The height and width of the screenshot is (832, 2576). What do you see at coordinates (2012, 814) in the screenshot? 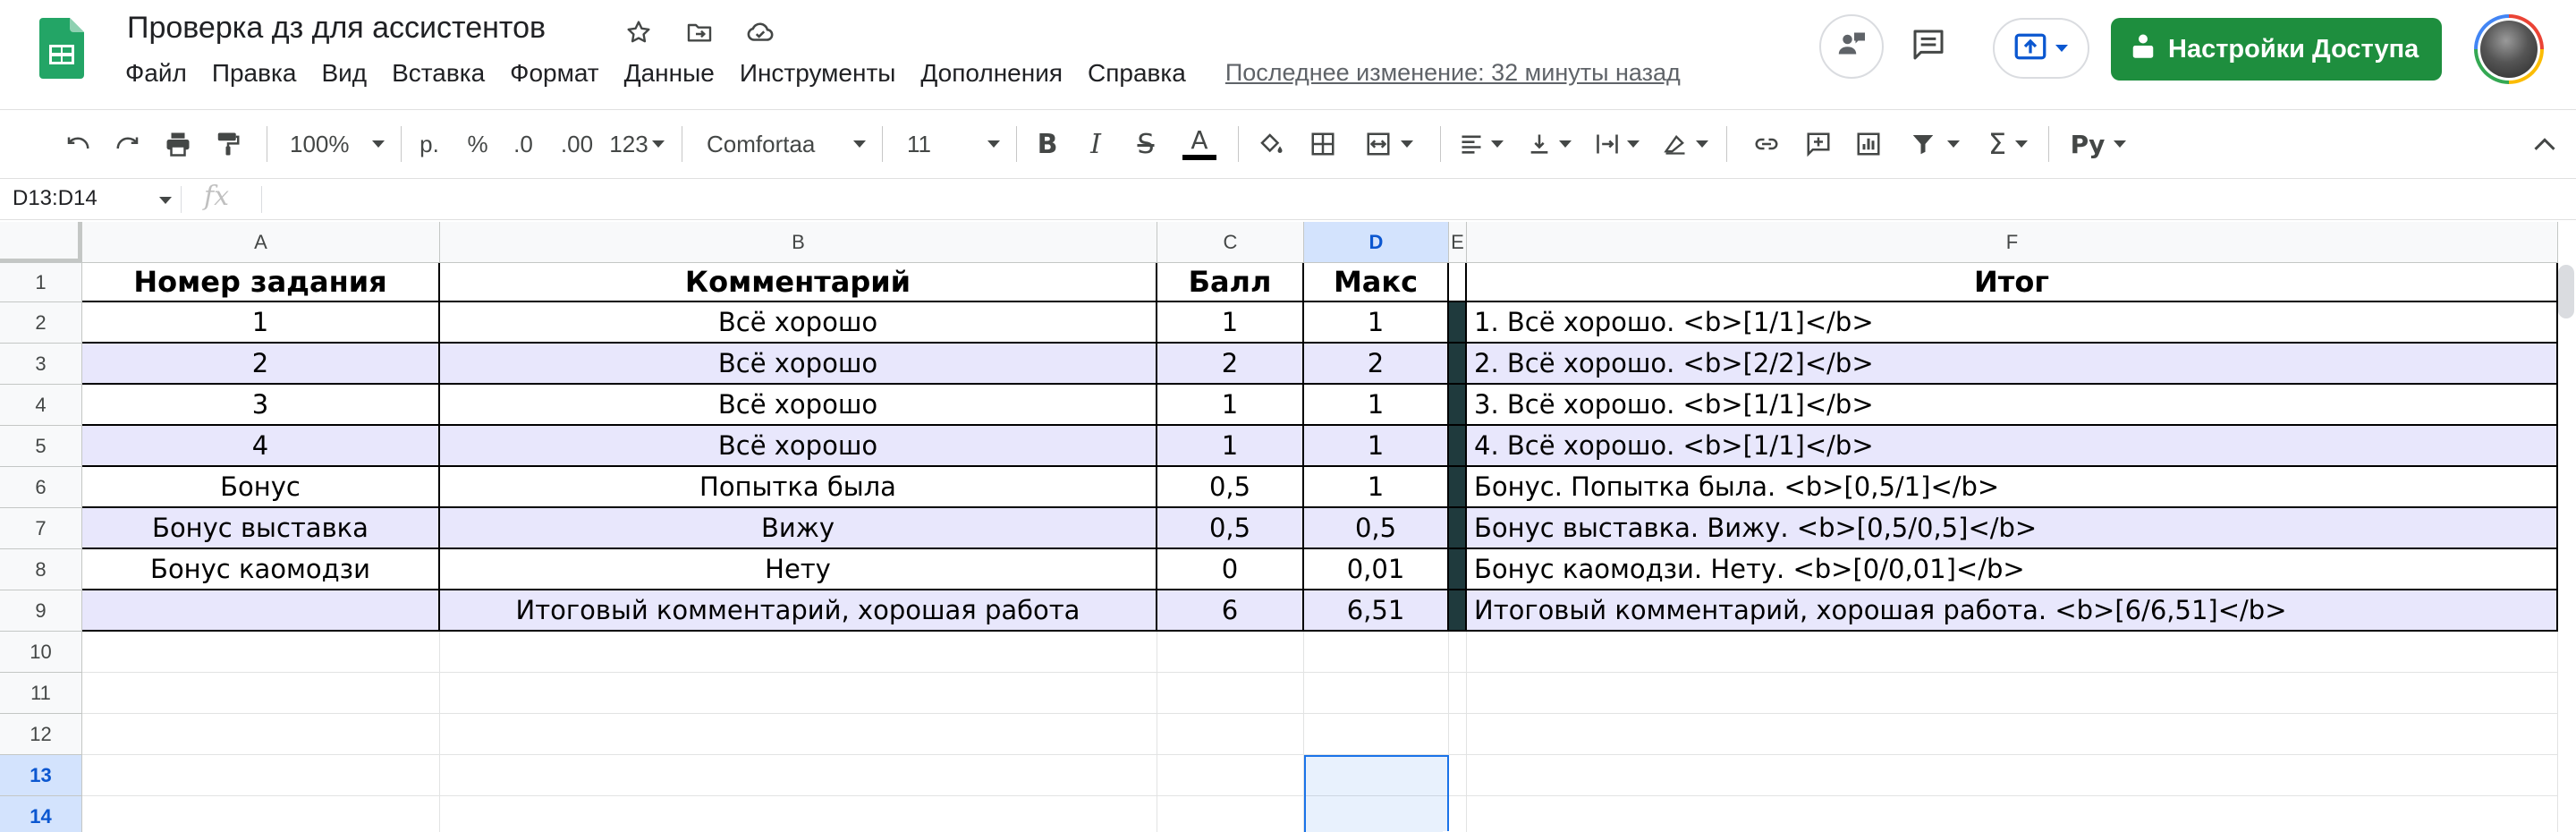
I see `cell-f14` at bounding box center [2012, 814].